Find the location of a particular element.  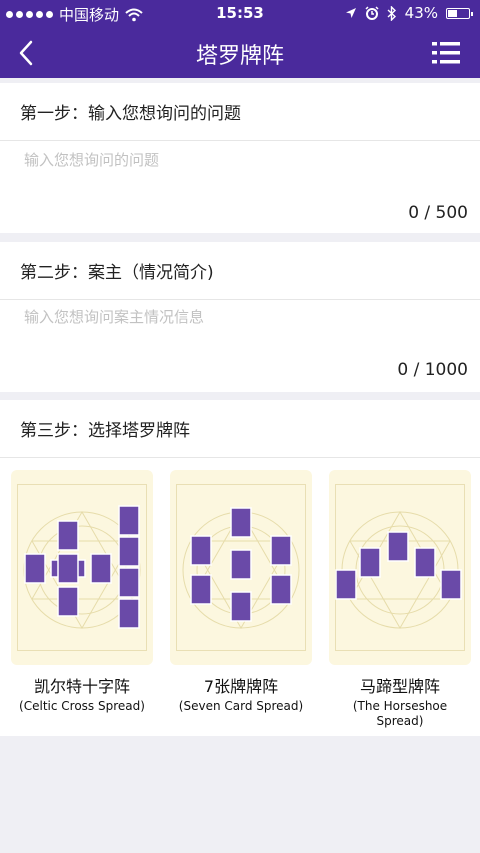

battery-percent: 43% is located at coordinates (421, 13).